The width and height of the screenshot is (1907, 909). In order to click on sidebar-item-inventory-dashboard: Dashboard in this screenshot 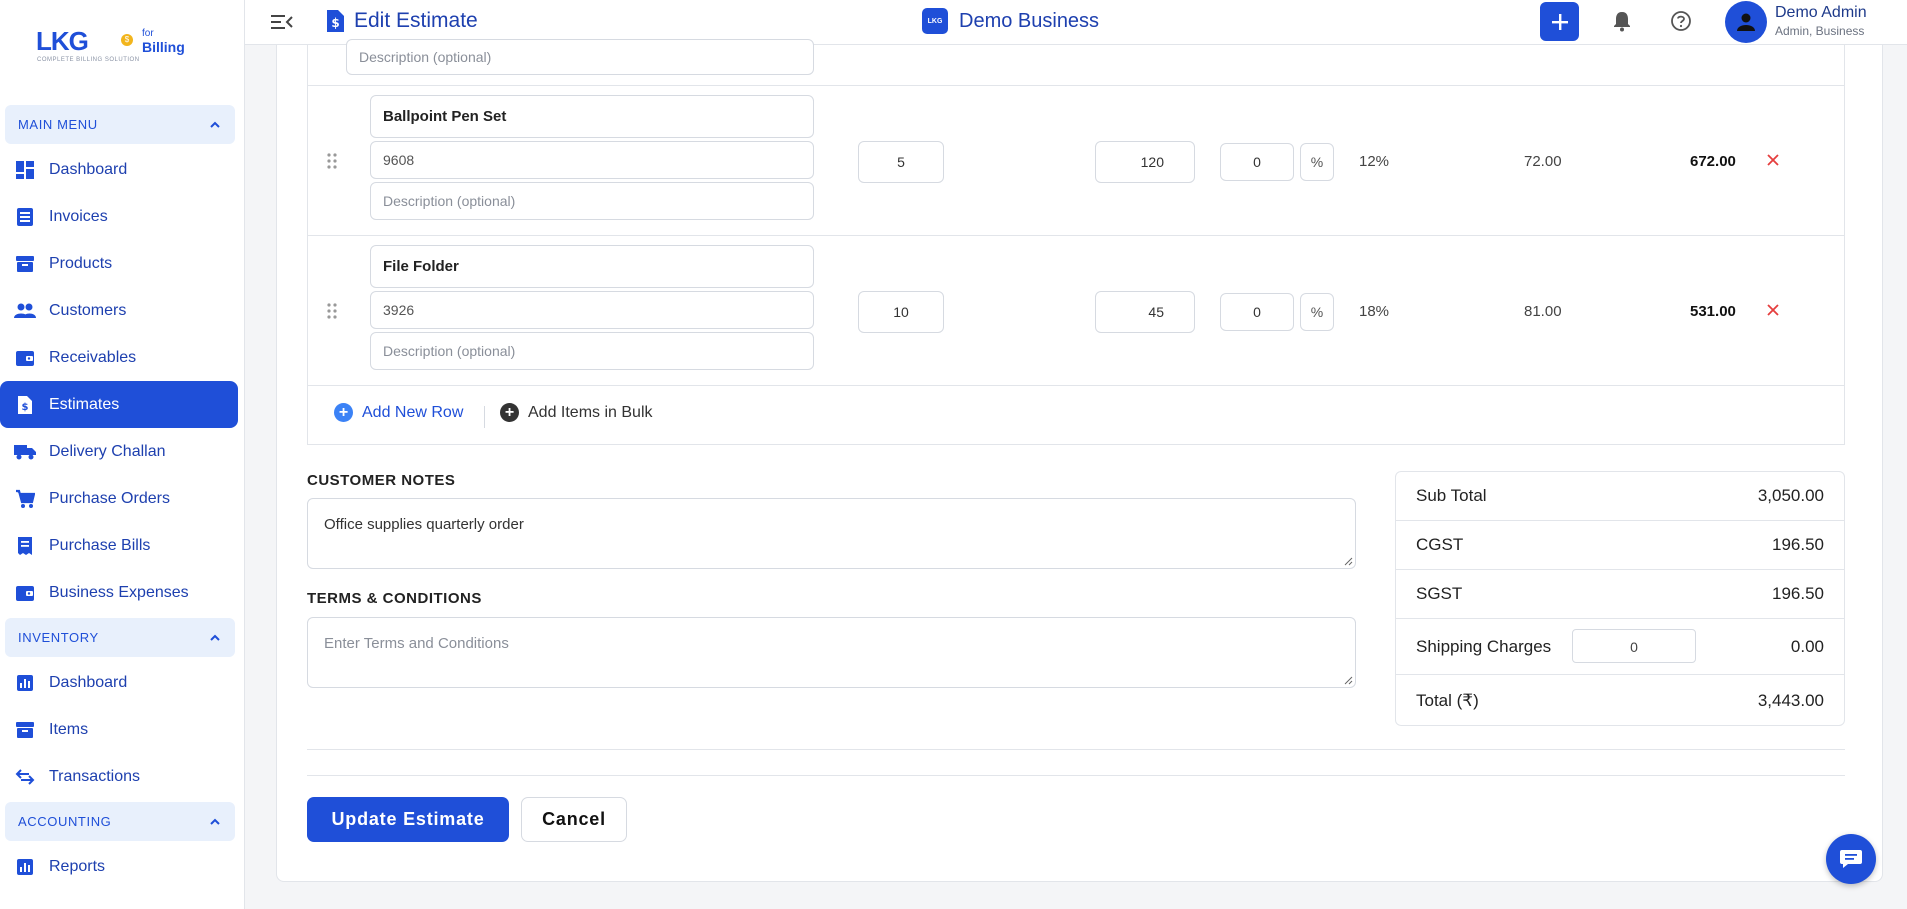, I will do `click(118, 682)`.